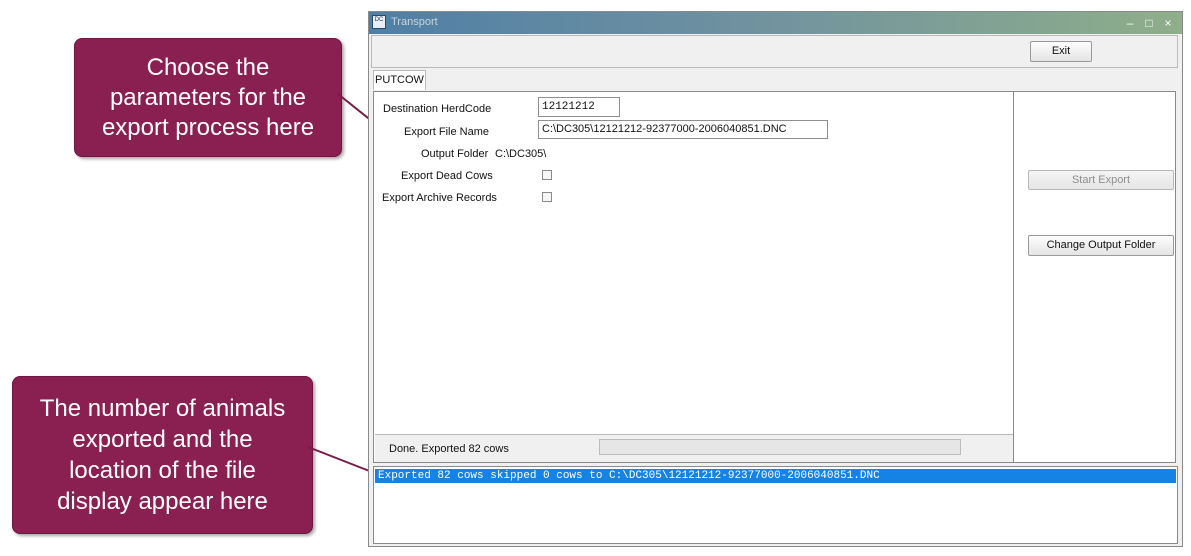 Image resolution: width=1191 pixels, height=556 pixels. I want to click on export-file-name-label: Export File Name, so click(446, 132).